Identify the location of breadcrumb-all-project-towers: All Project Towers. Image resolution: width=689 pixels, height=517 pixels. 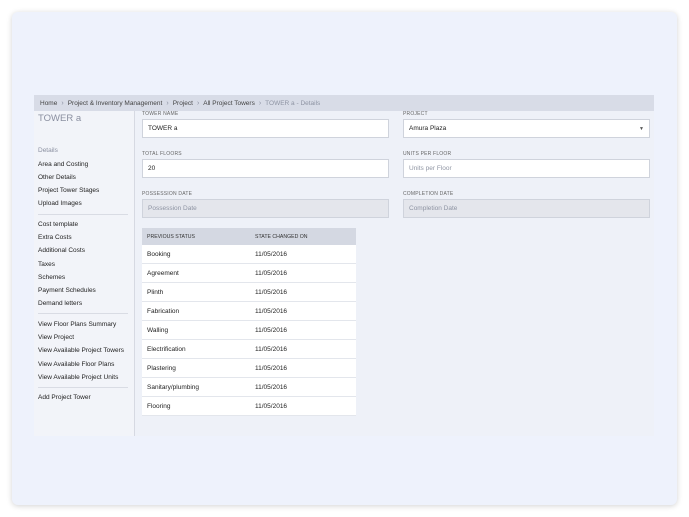
(229, 103).